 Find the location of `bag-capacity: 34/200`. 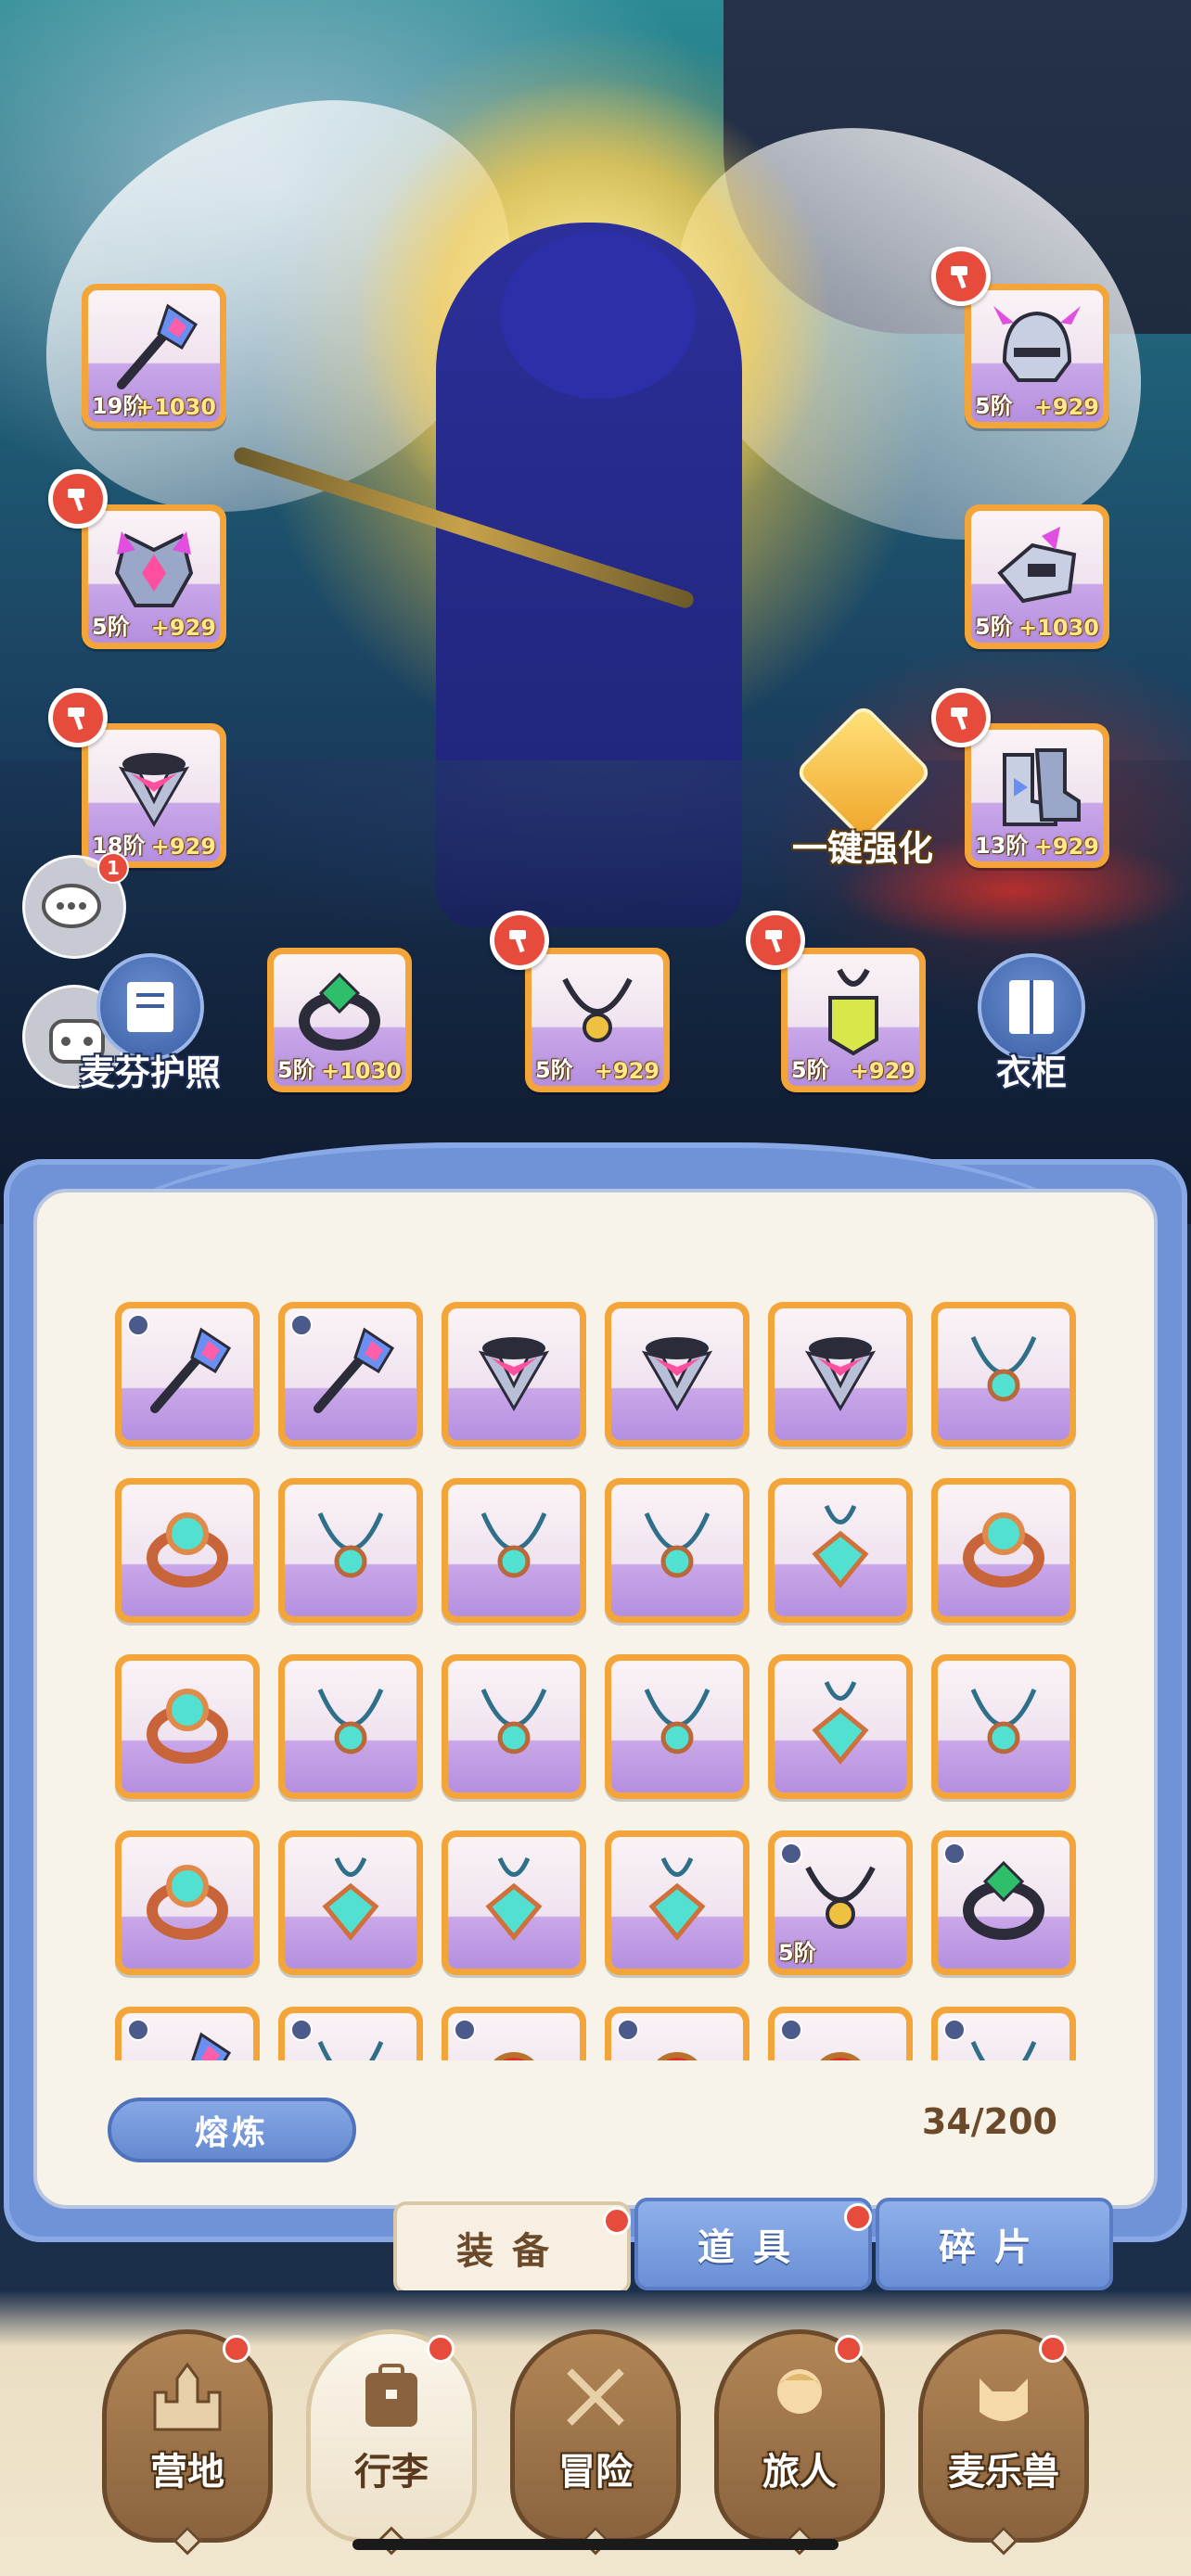

bag-capacity: 34/200 is located at coordinates (989, 2121).